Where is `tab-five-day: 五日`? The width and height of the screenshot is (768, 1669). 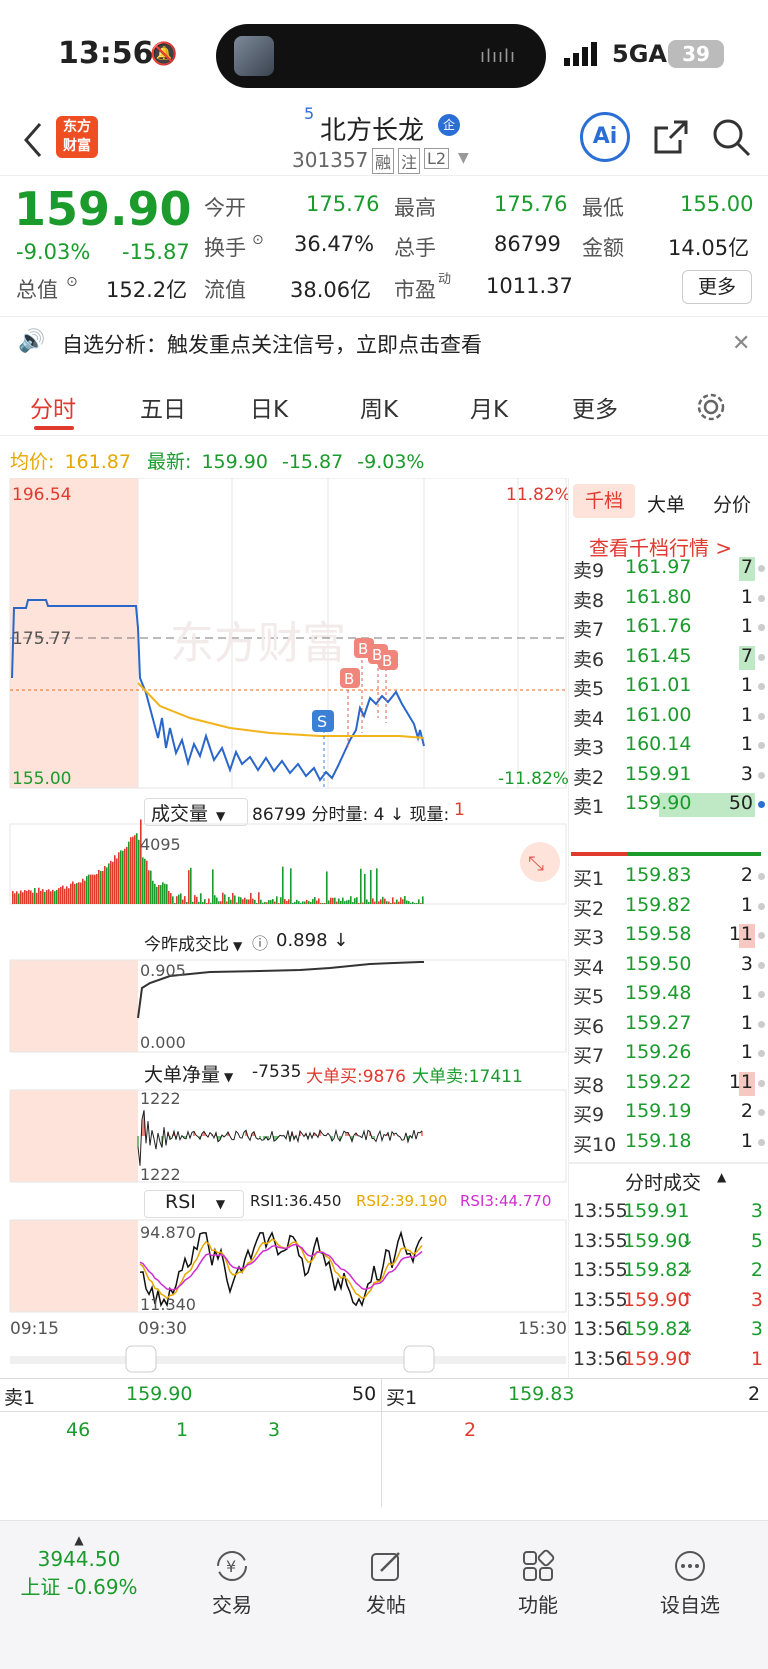
tab-five-day: 五日 is located at coordinates (163, 407).